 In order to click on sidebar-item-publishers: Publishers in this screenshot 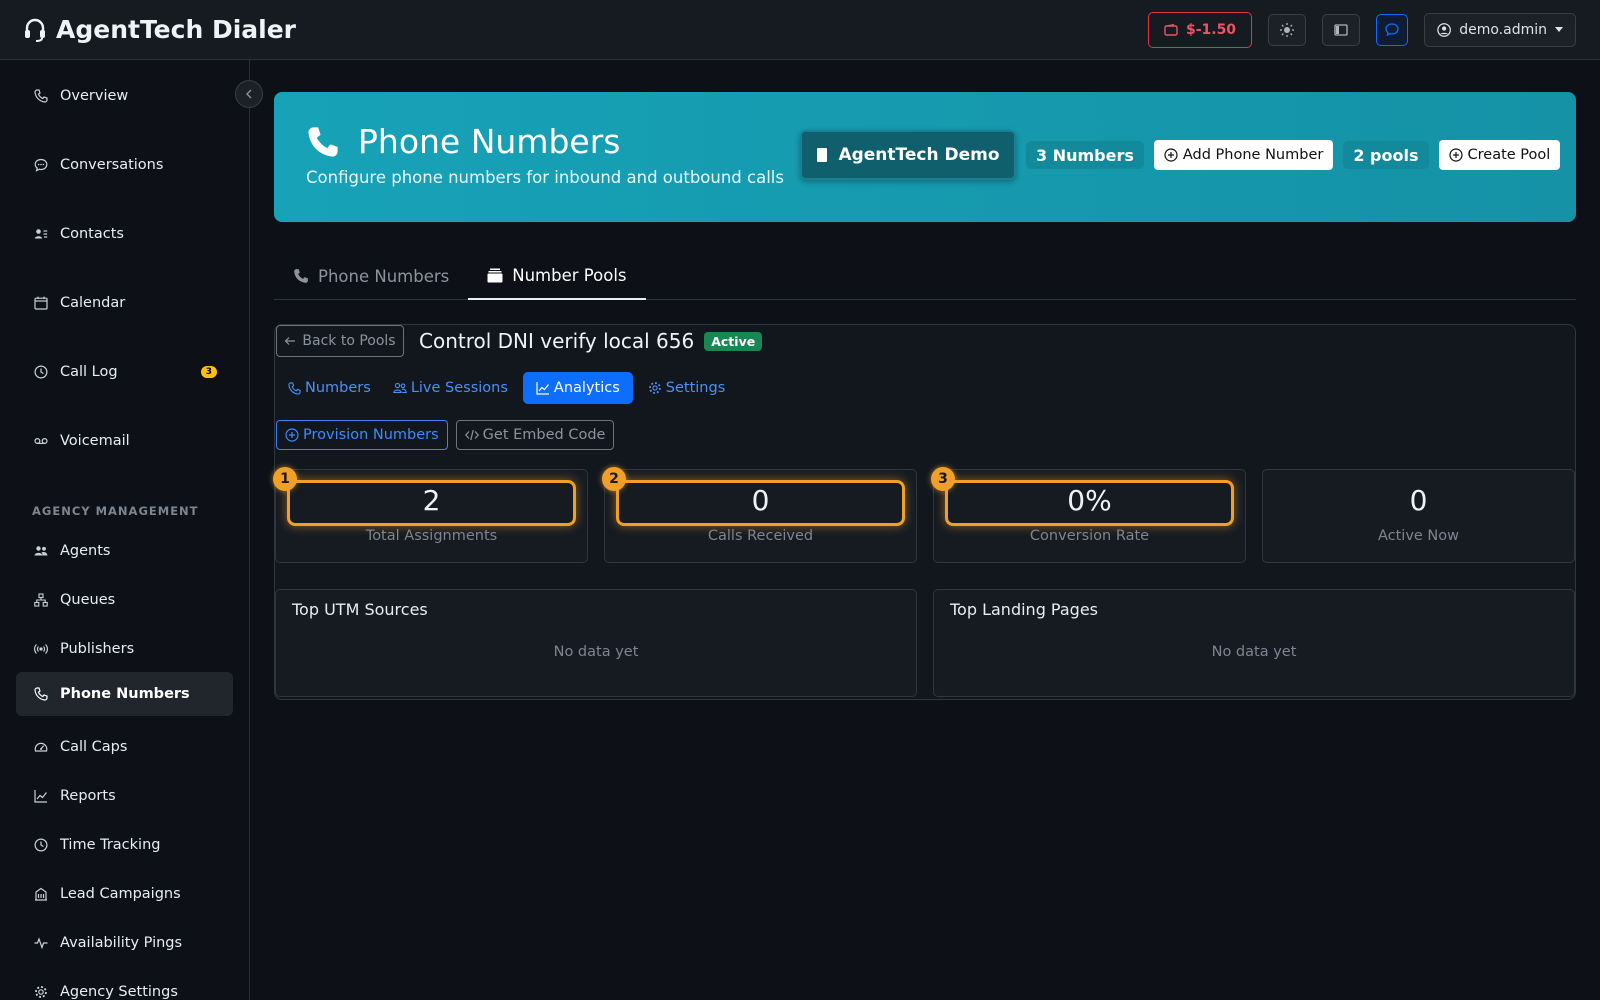, I will do `click(124, 649)`.